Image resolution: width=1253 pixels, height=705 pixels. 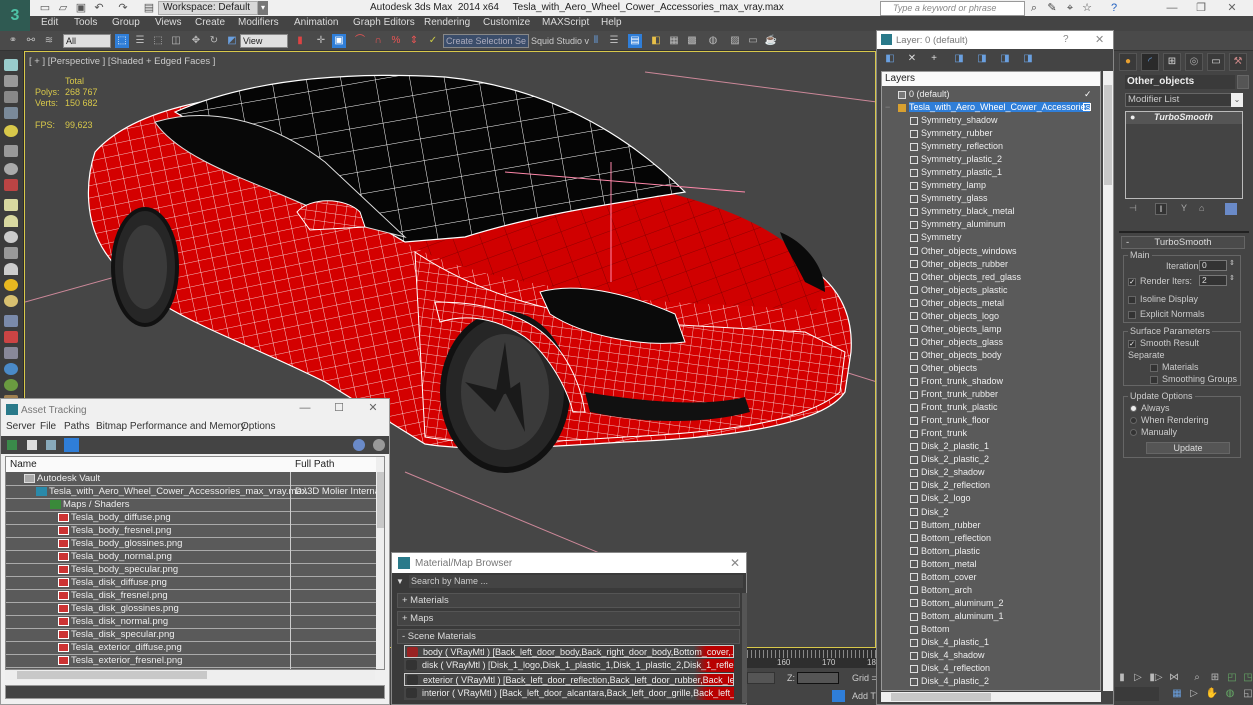 I want to click on keyboard-shortcut-override-icon: ▣, so click(x=339, y=41).